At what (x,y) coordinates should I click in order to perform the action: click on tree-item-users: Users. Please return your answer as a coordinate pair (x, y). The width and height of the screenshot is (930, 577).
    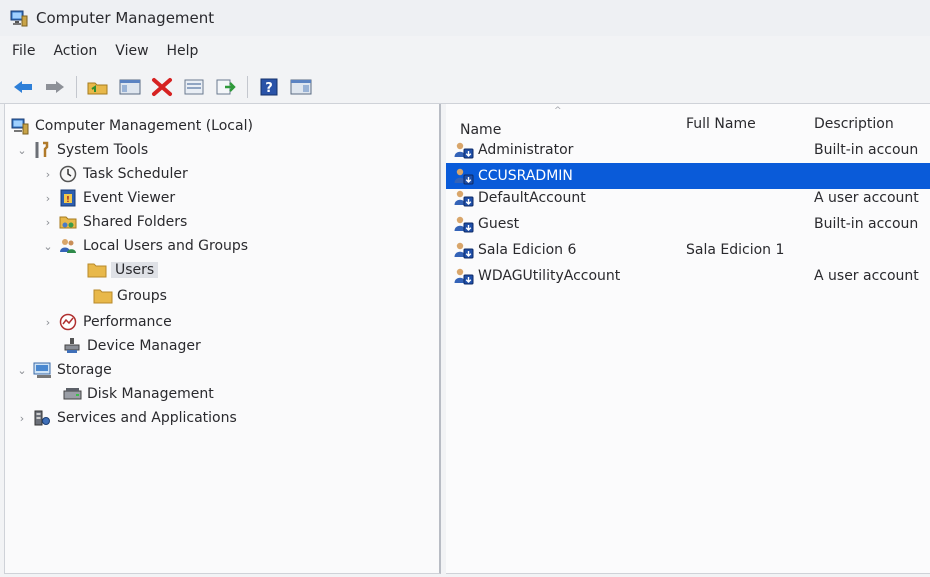
    Looking at the image, I should click on (123, 270).